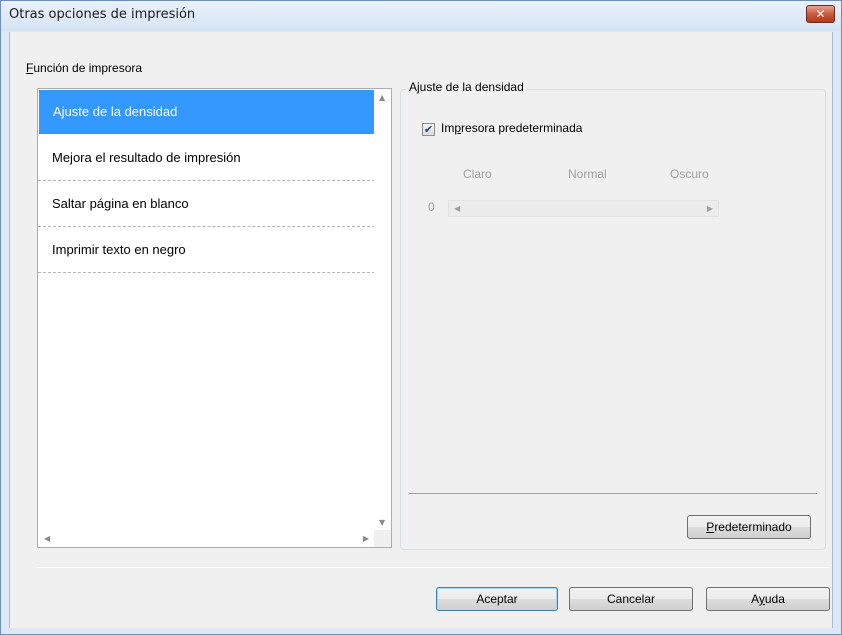 This screenshot has width=842, height=635. What do you see at coordinates (457, 208) in the screenshot?
I see `slider-left-arrow-icon: ◀` at bounding box center [457, 208].